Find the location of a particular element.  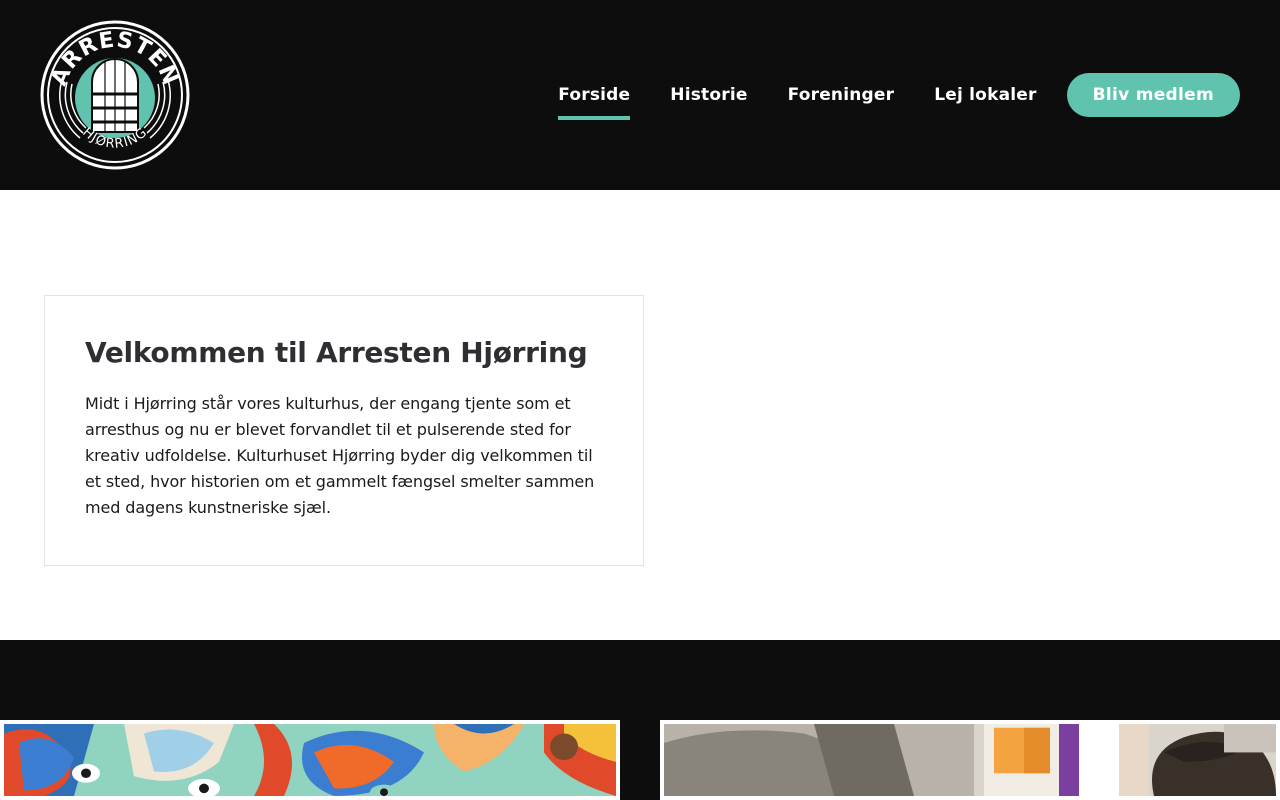

arresten-logo: ARRESTEN HJØRRING is located at coordinates (115, 95).